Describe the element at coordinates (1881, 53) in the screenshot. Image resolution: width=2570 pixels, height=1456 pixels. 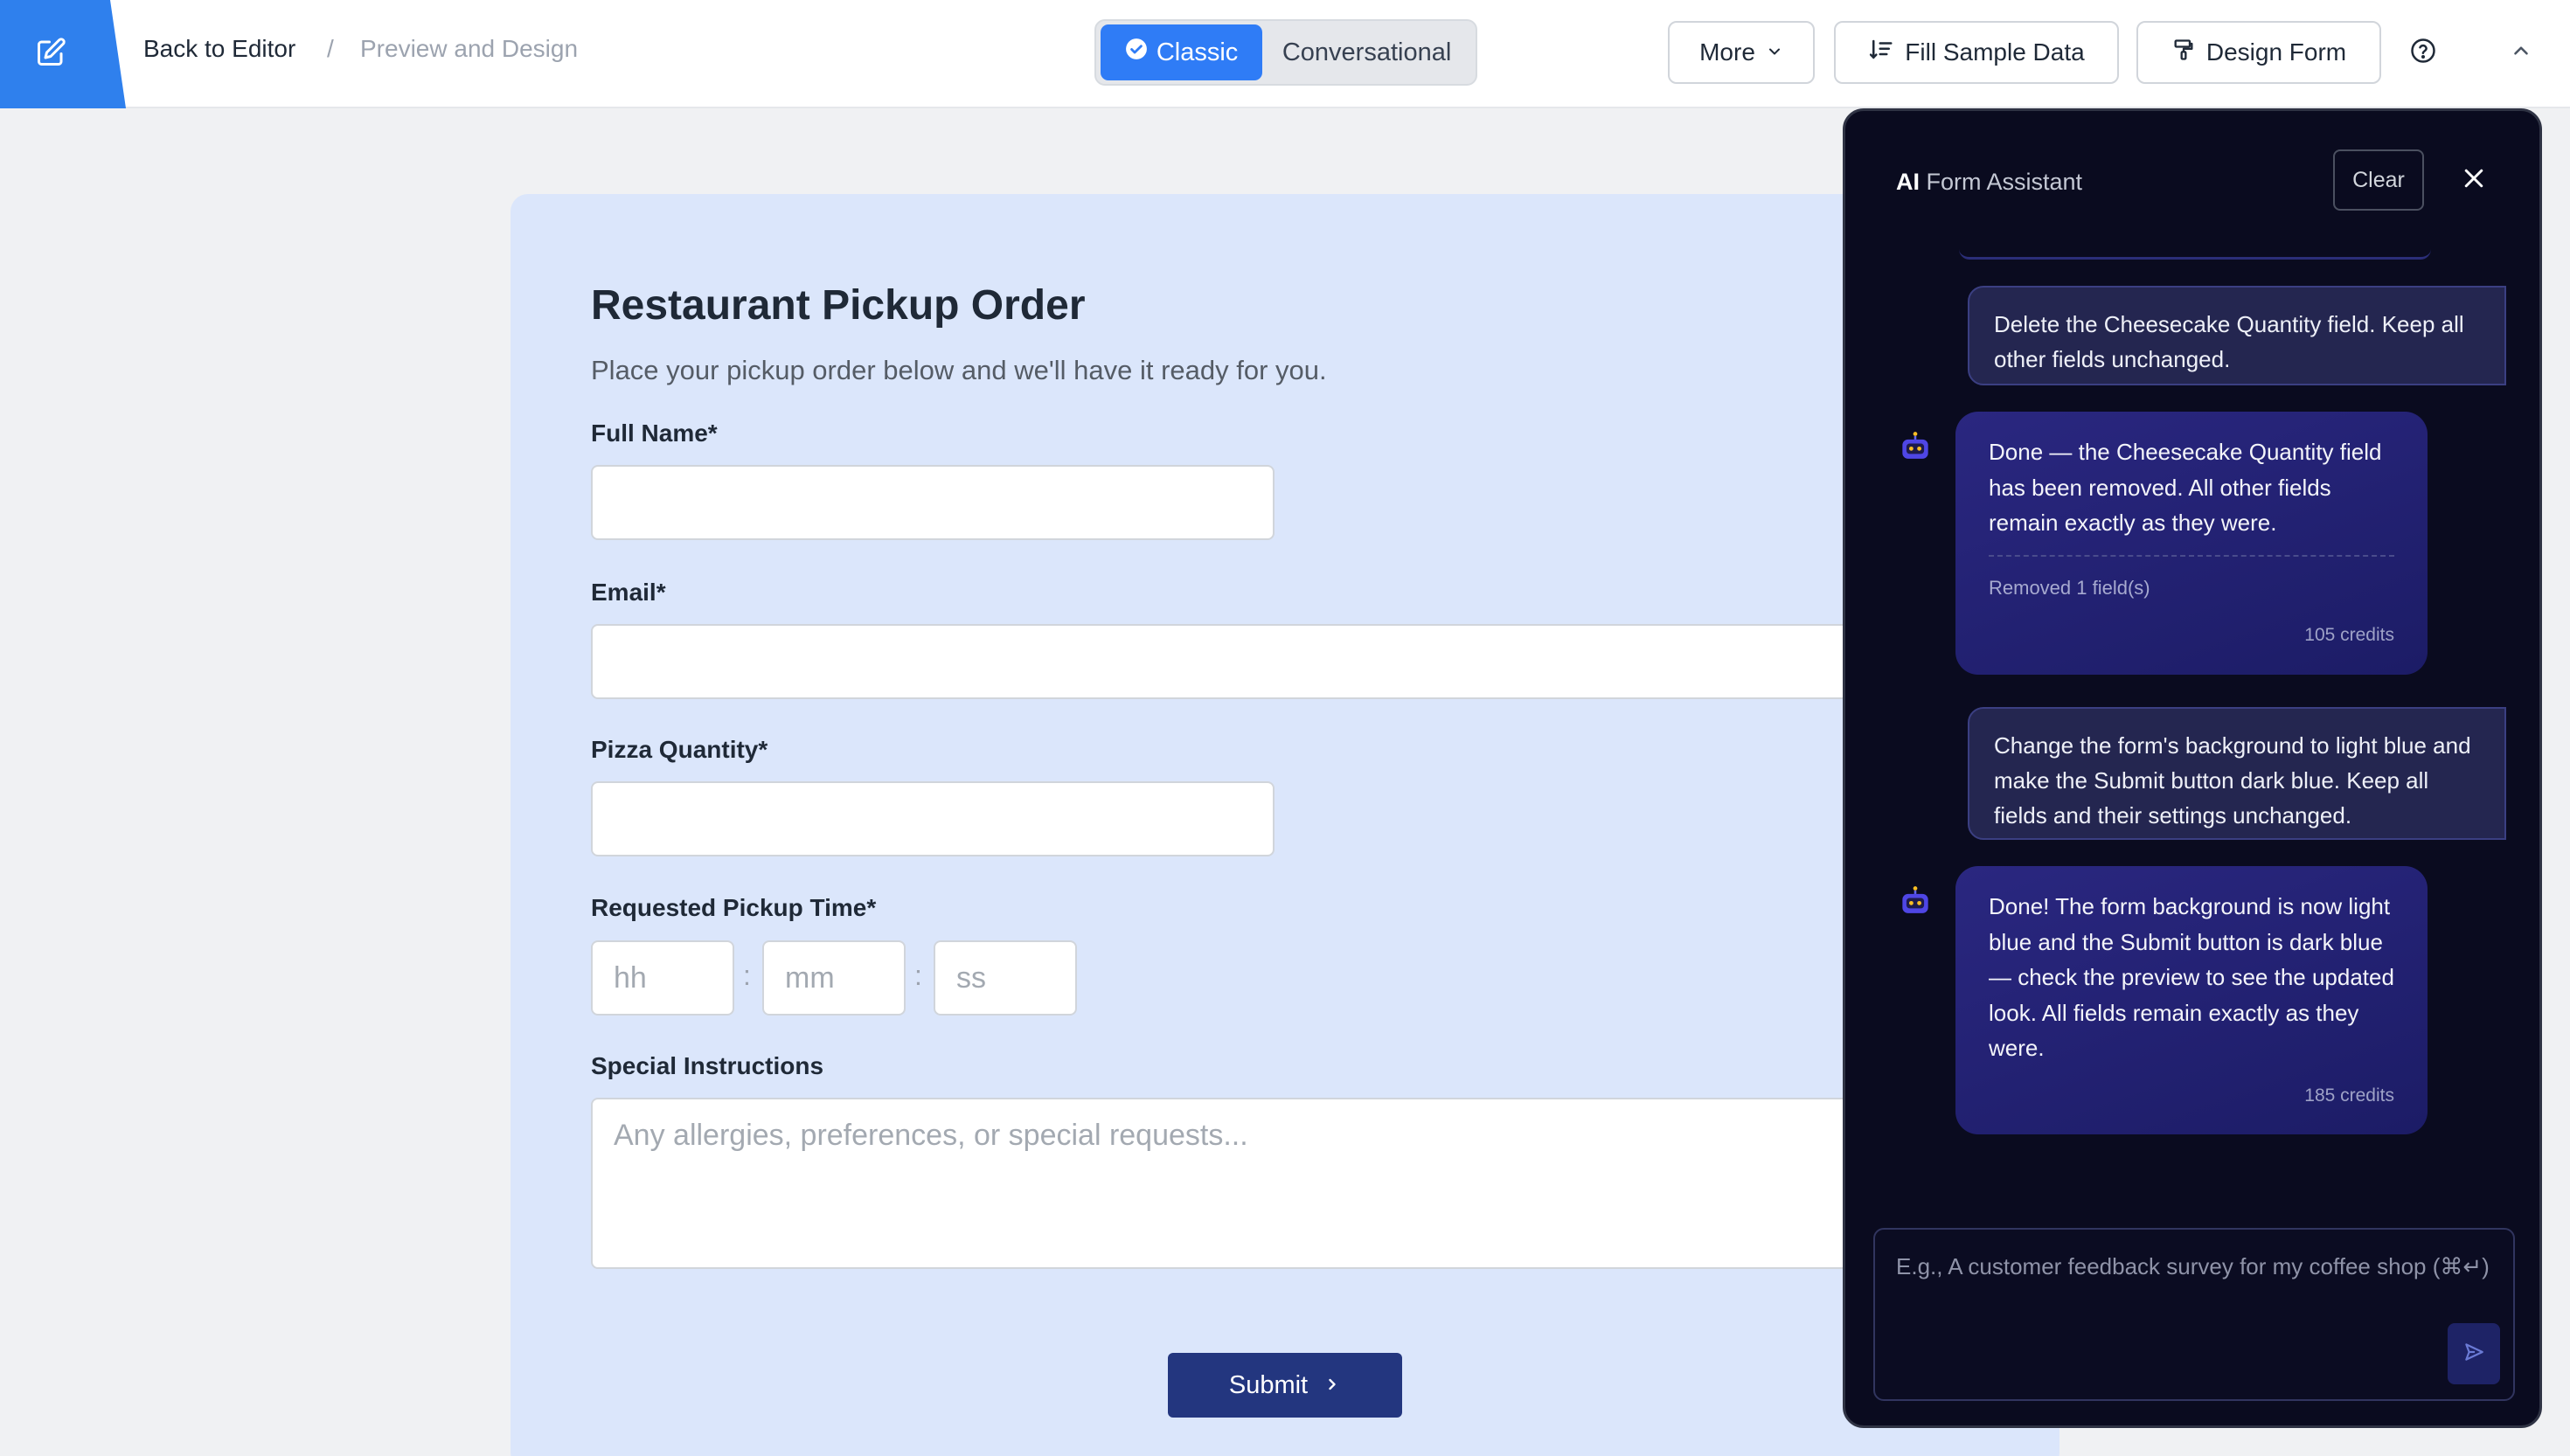
I see `list-sort-icon` at that location.